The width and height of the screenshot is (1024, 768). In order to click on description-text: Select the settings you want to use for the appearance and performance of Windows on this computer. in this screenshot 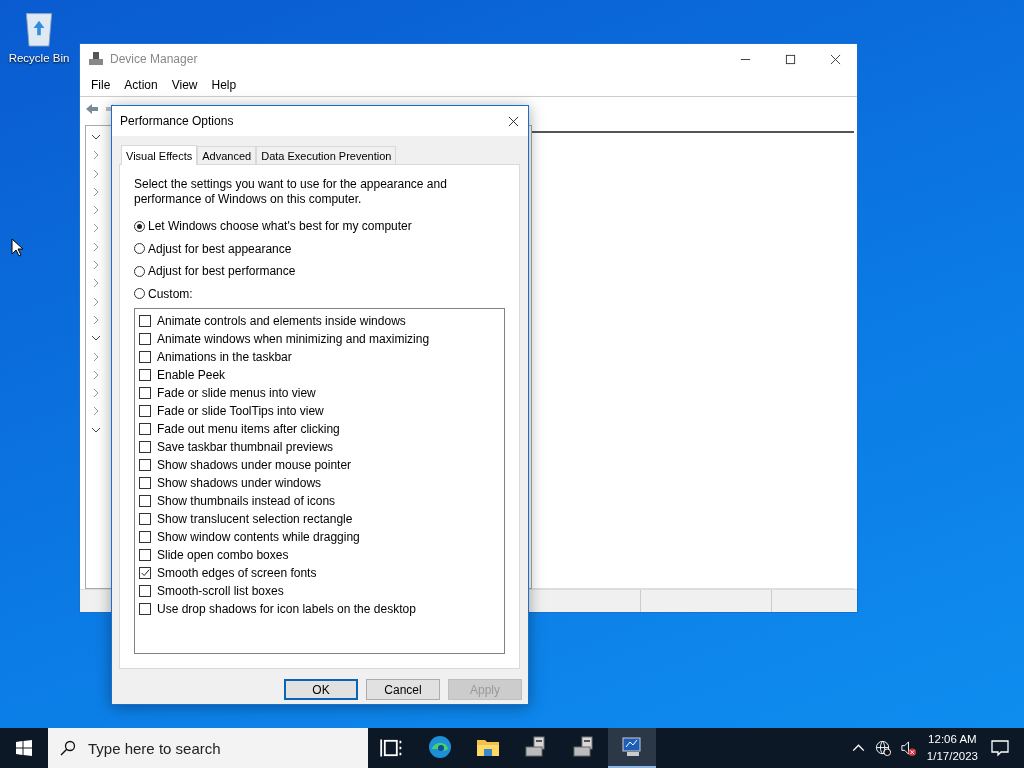, I will do `click(291, 192)`.